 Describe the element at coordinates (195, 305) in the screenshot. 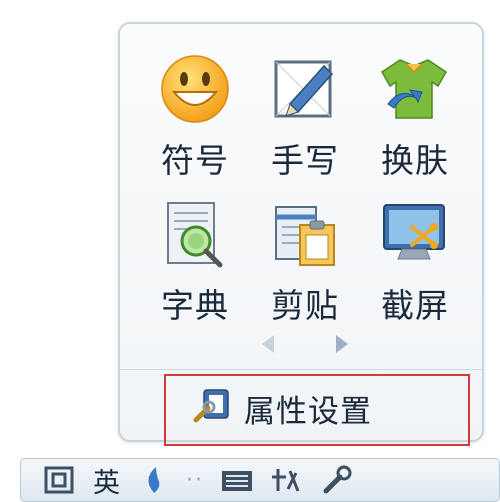

I see `tool-label: 字典` at that location.